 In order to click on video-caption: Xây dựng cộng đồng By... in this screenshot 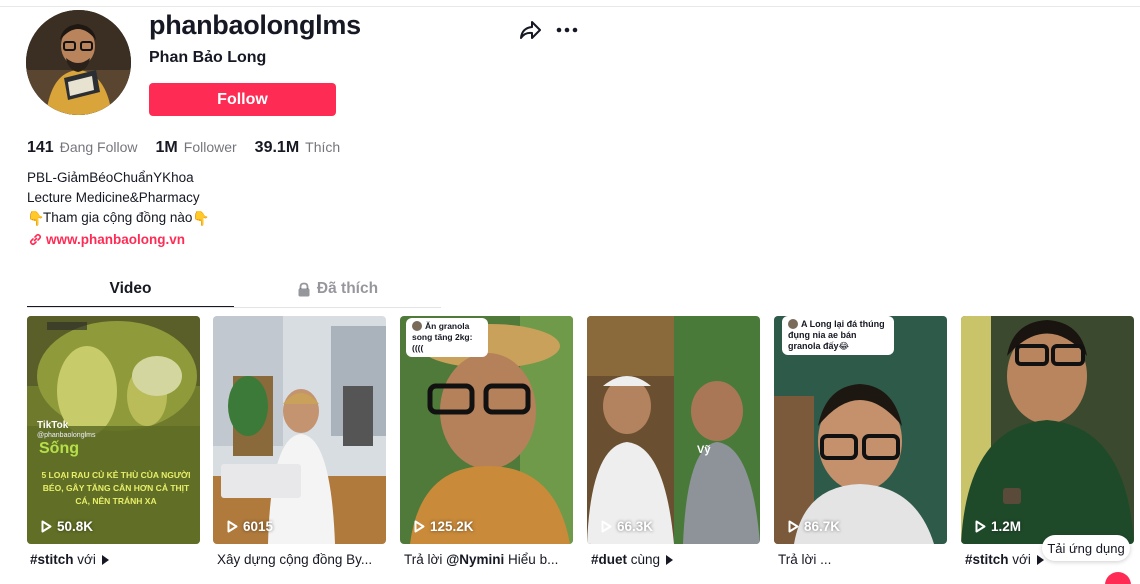, I will do `click(301, 559)`.